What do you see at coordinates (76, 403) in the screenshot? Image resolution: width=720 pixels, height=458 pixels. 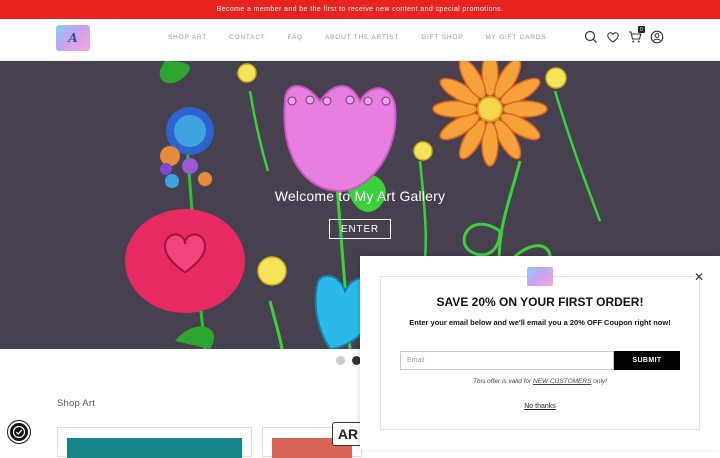 I see `shop-art-heading: Shop Art` at bounding box center [76, 403].